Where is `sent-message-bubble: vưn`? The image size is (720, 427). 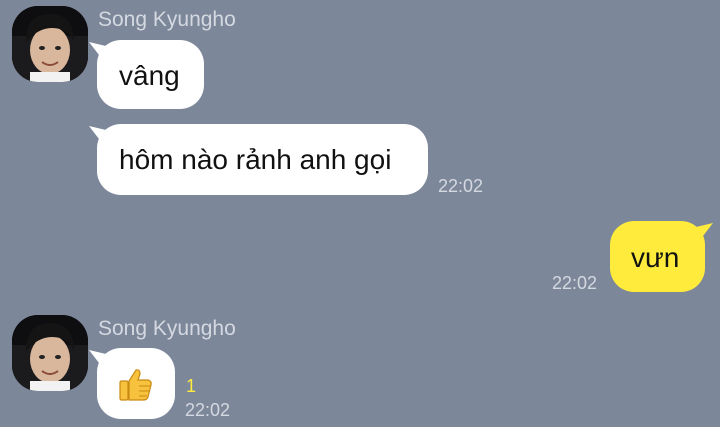
sent-message-bubble: vưn is located at coordinates (657, 256).